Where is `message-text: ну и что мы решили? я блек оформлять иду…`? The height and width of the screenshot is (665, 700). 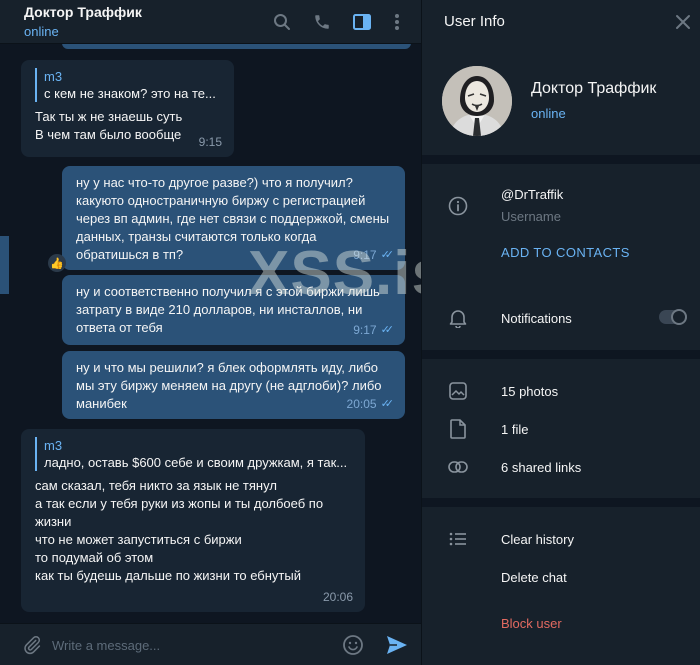
message-text: ну и что мы решили? я блек оформлять иду… is located at coordinates (229, 385).